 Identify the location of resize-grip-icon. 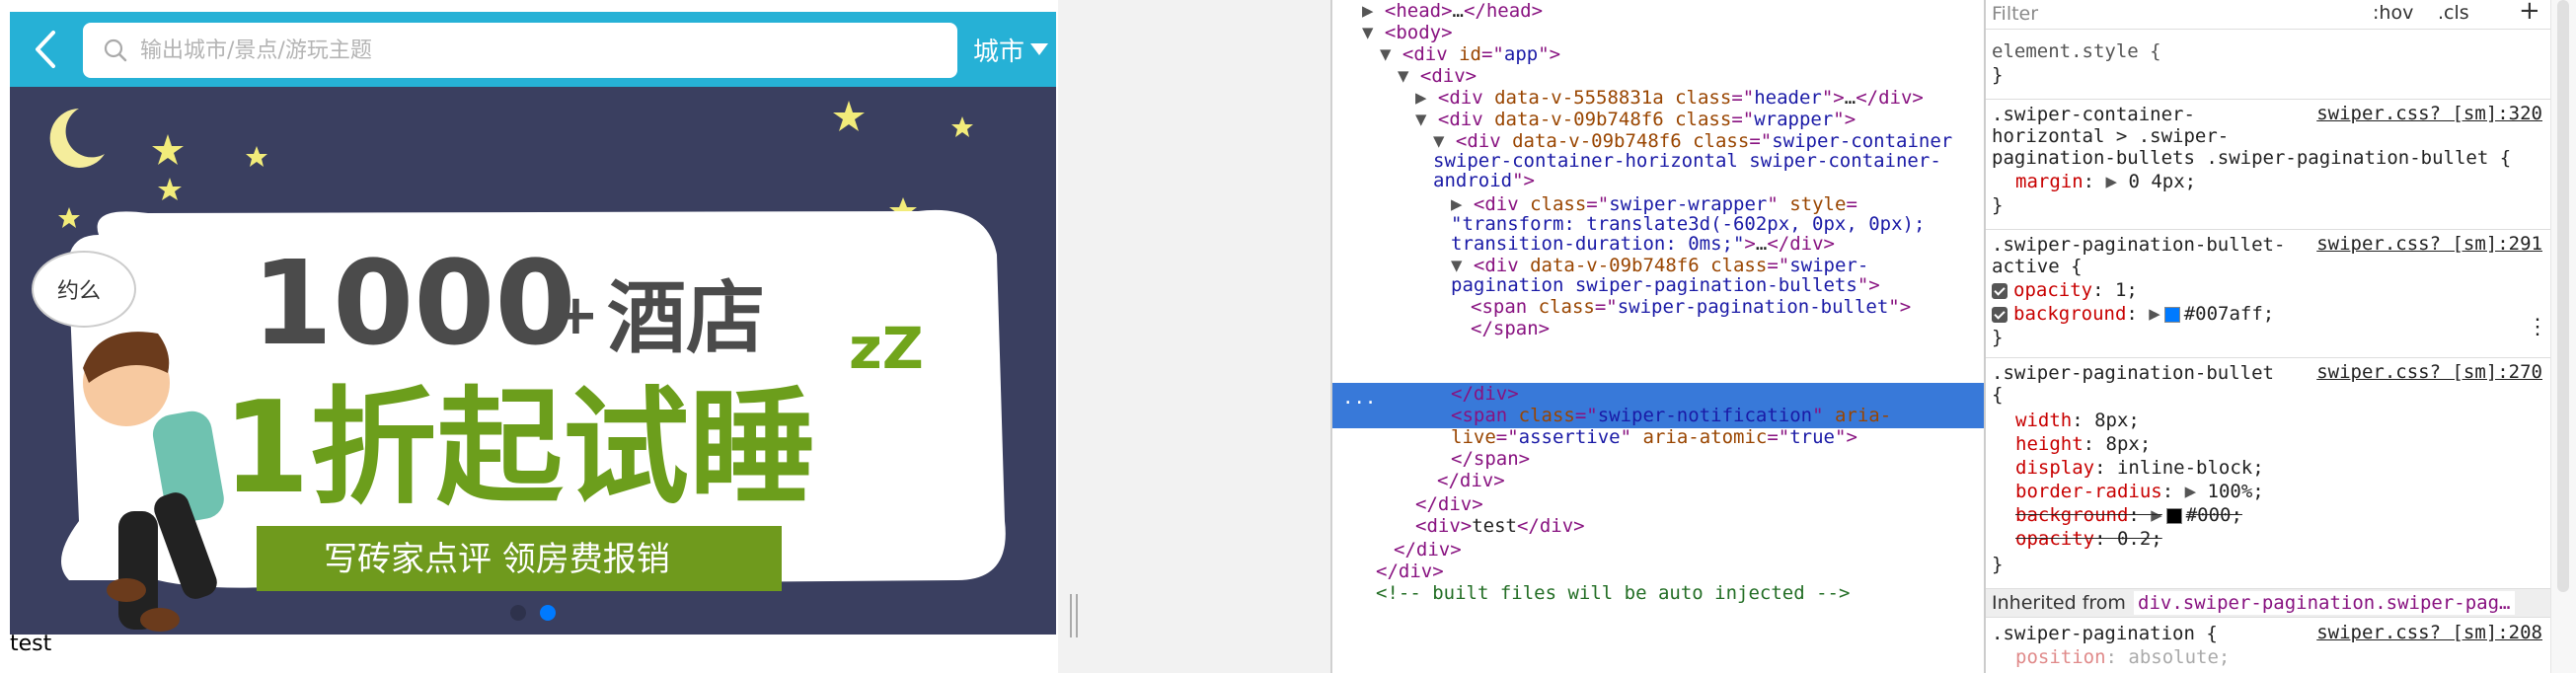
(1074, 615).